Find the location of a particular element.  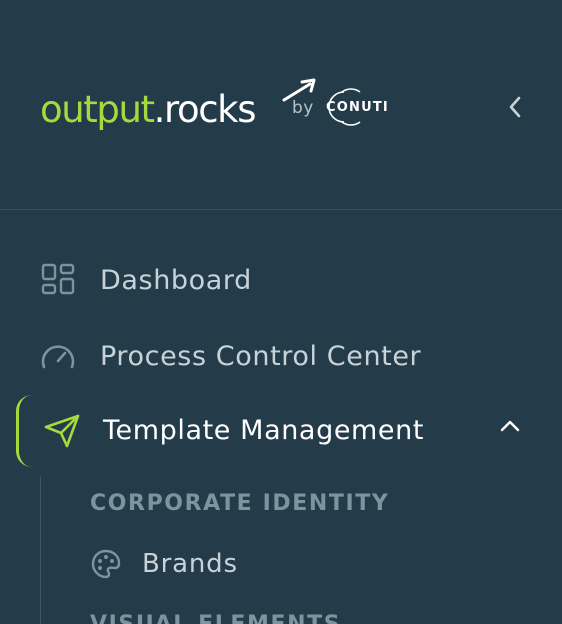

palette-icon is located at coordinates (106, 564).